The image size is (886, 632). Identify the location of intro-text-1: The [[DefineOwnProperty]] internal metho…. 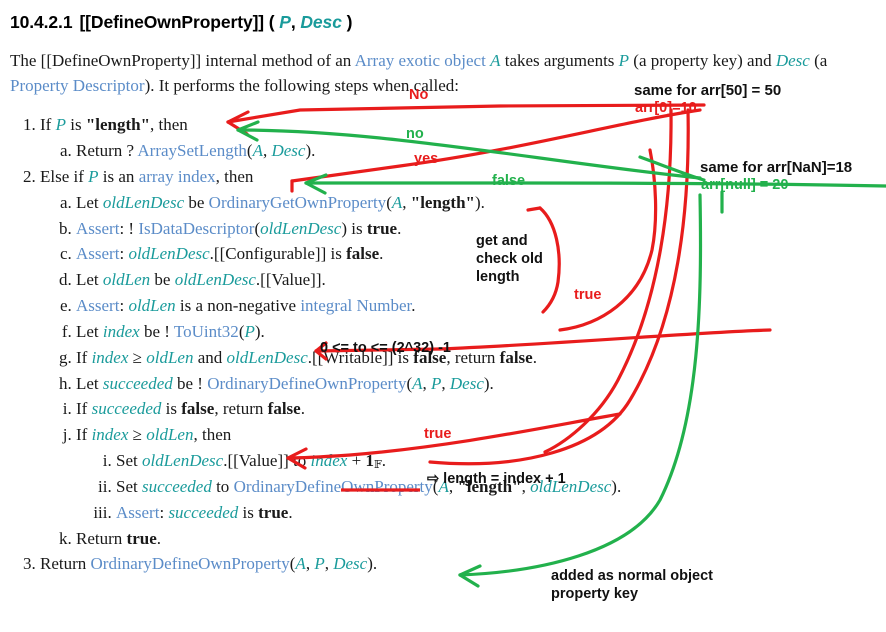
(182, 60).